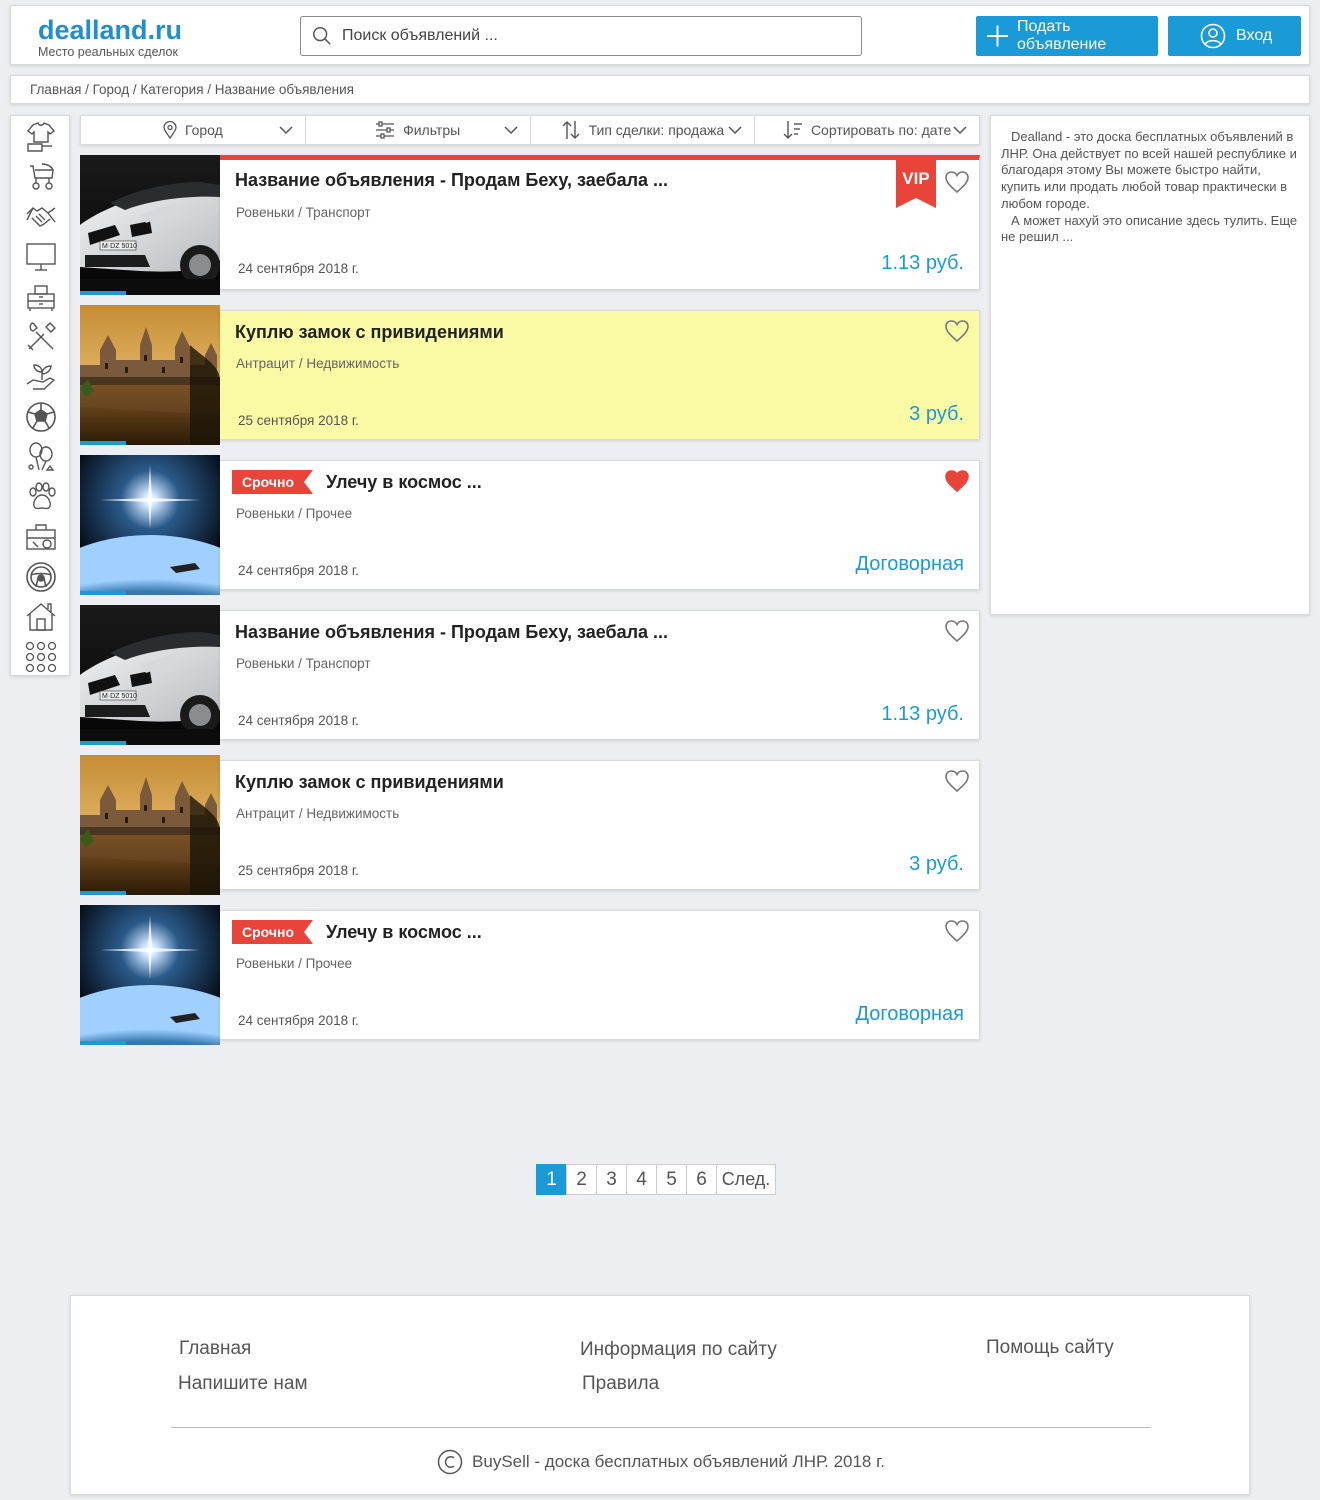  What do you see at coordinates (110, 30) in the screenshot?
I see `logo-title: dealland.ru` at bounding box center [110, 30].